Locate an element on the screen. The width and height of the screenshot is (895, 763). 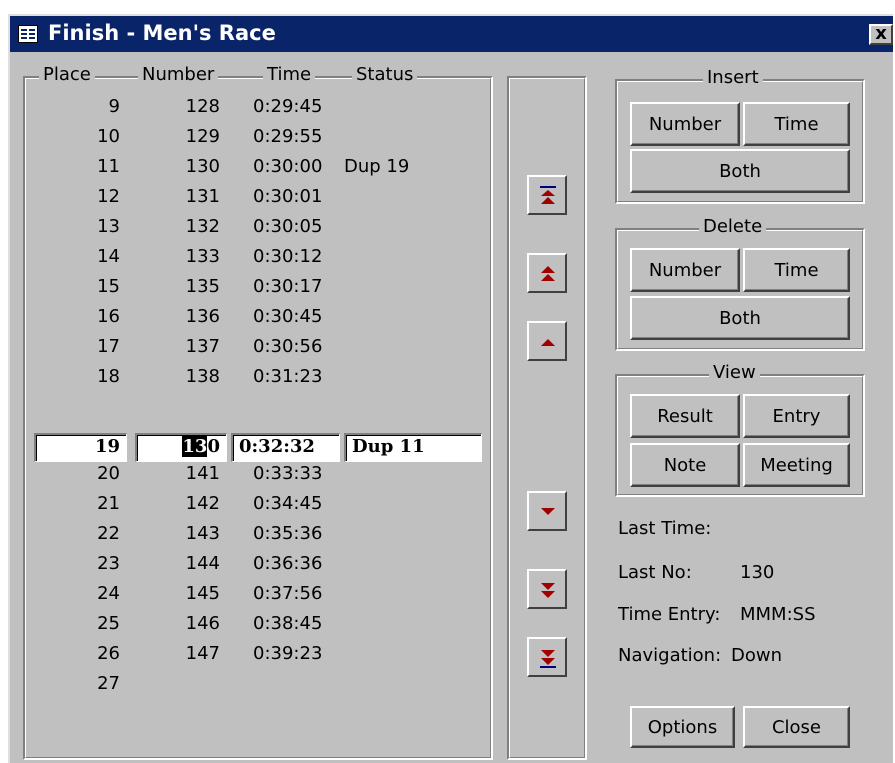
time-header: Time is located at coordinates (289, 75).